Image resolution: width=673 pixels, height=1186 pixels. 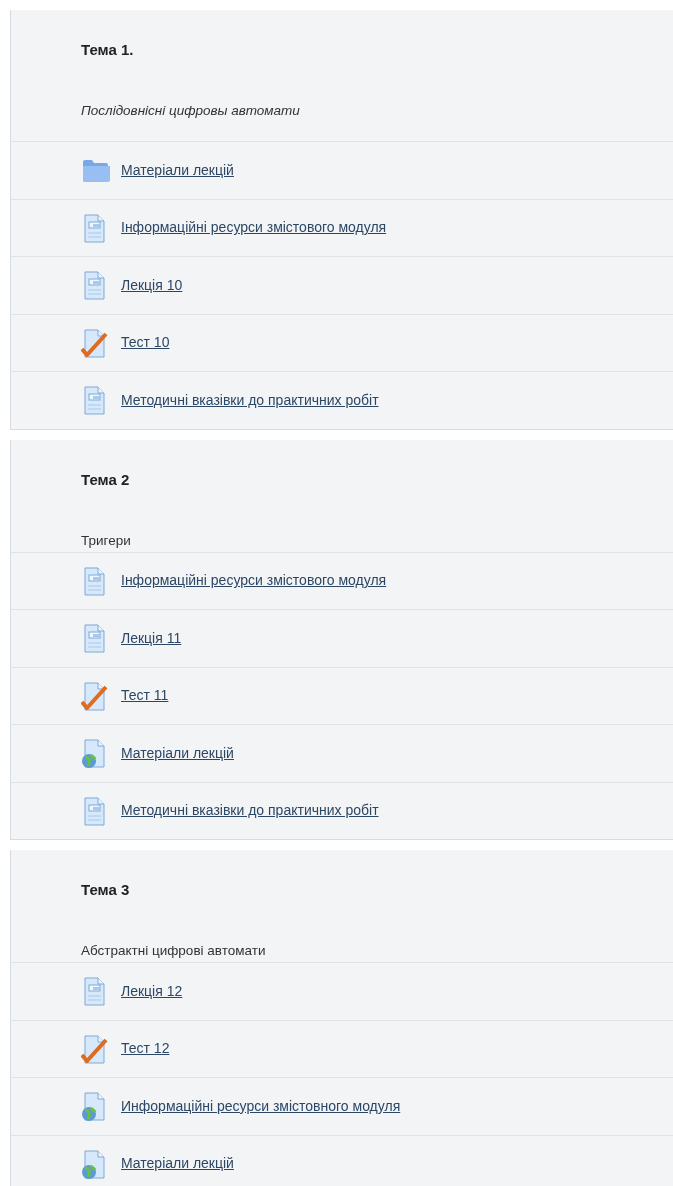 I want to click on activity-link: Лекція 10, so click(x=152, y=285).